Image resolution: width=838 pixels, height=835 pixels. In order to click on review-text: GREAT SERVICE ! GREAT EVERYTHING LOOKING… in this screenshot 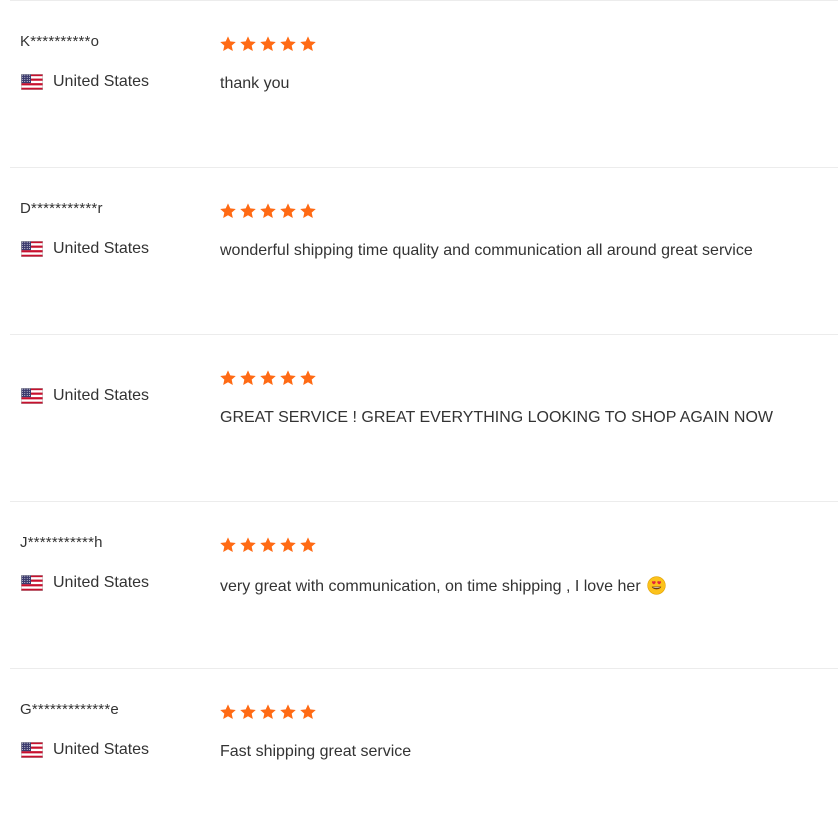, I will do `click(496, 418)`.